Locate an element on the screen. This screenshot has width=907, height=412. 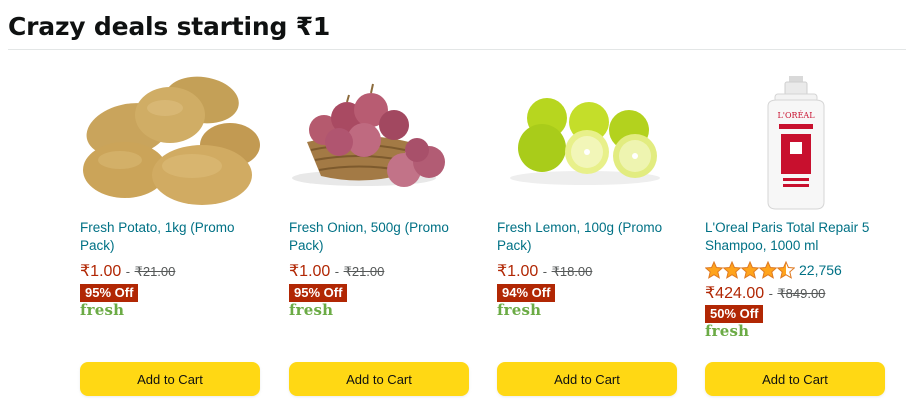
price-row: ₹424.00 - ₹849.00 is located at coordinates (765, 293).